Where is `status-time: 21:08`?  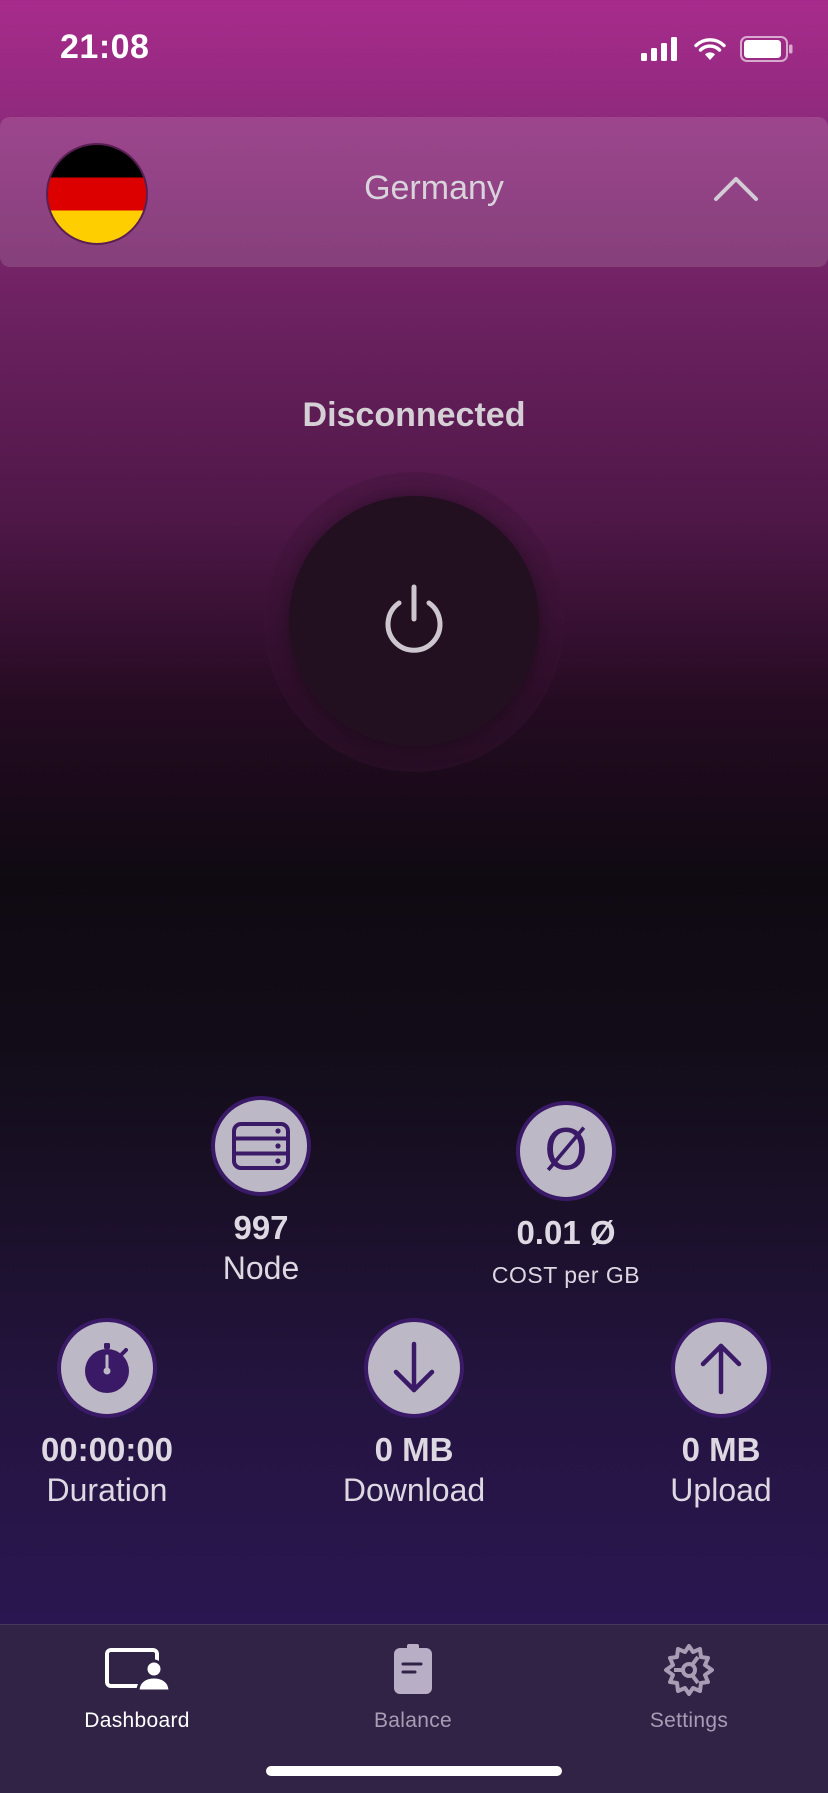 status-time: 21:08 is located at coordinates (105, 47).